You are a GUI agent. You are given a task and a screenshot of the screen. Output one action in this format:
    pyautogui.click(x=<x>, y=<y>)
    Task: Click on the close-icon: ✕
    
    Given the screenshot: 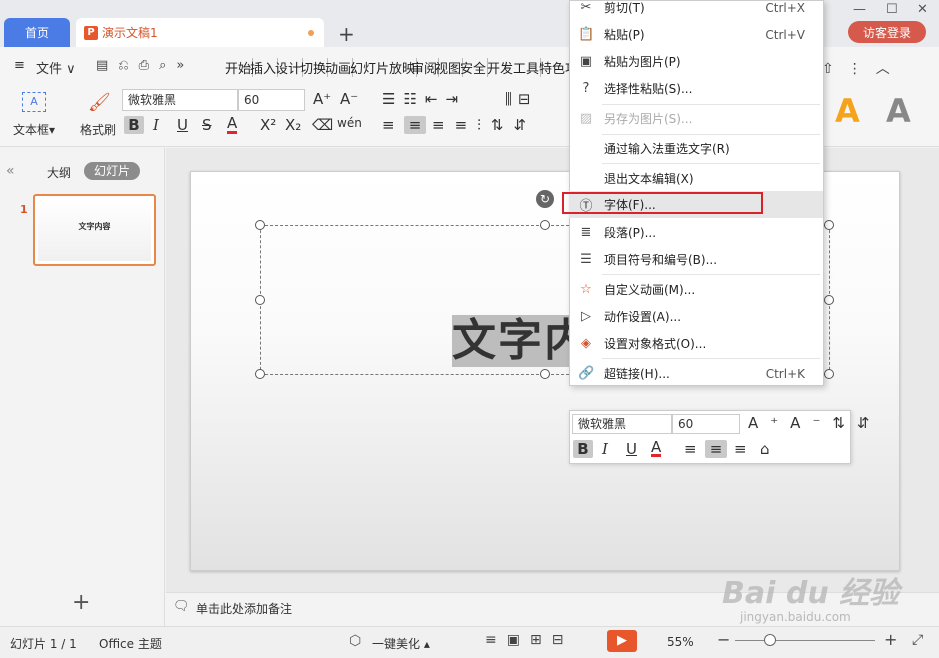 What is the action you would take?
    pyautogui.click(x=922, y=9)
    